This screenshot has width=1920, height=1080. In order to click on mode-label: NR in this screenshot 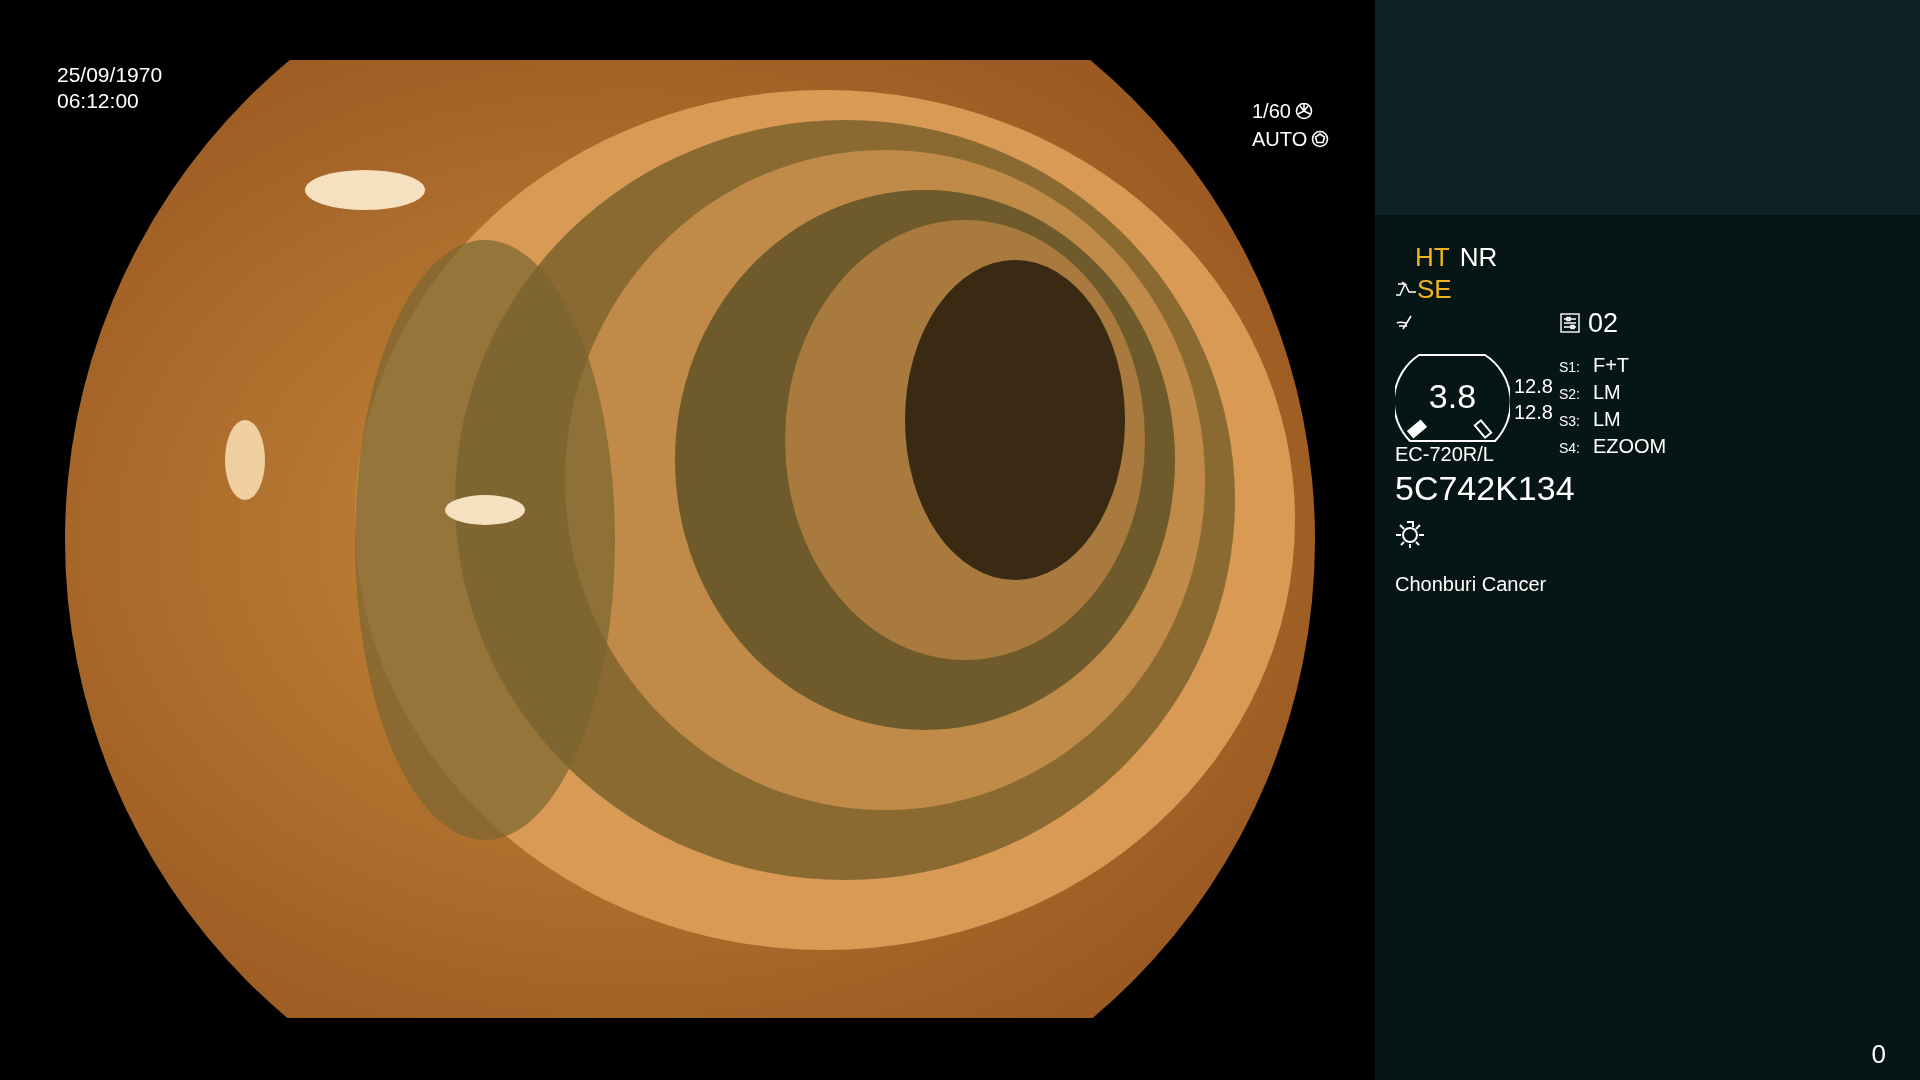, I will do `click(1478, 257)`.